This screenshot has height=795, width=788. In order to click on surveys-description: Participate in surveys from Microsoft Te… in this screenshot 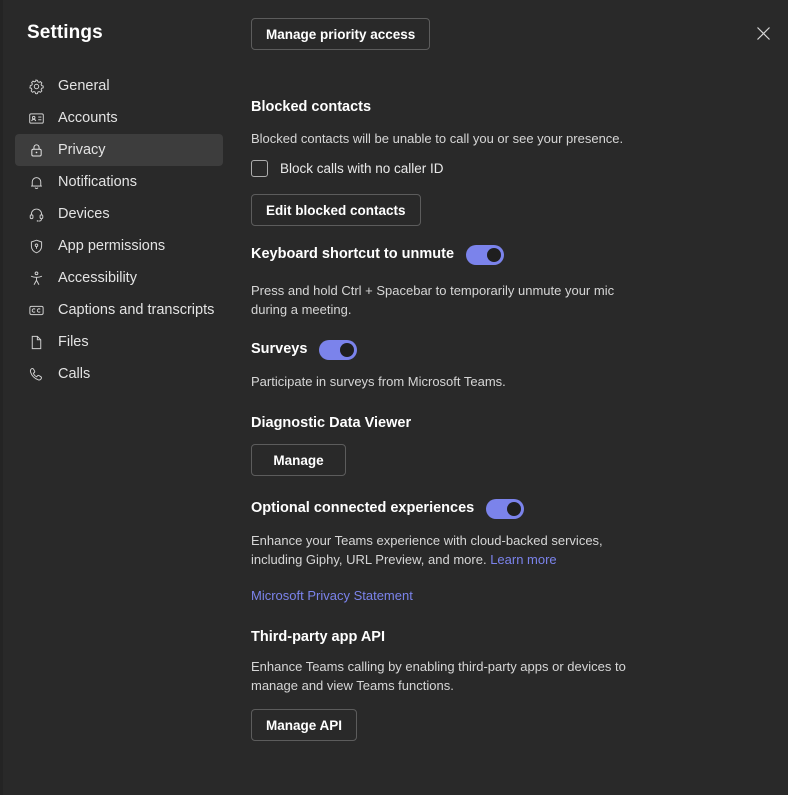, I will do `click(378, 381)`.